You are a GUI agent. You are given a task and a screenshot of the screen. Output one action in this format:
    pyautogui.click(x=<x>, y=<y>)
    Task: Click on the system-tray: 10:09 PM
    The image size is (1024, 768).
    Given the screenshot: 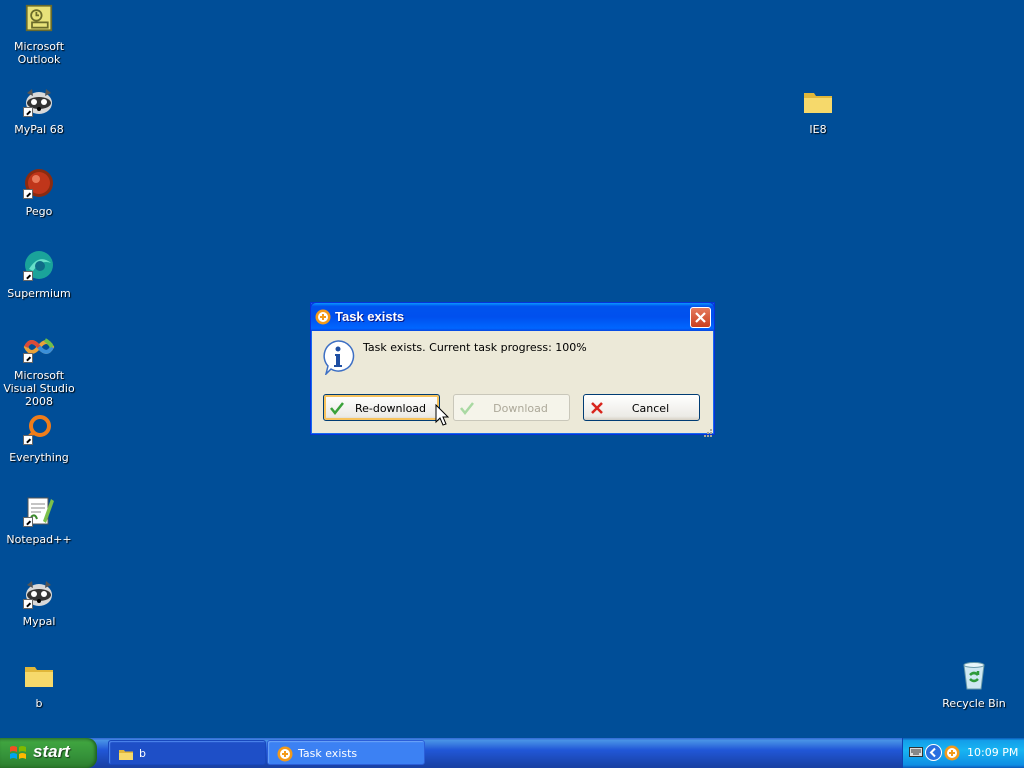 What is the action you would take?
    pyautogui.click(x=963, y=753)
    